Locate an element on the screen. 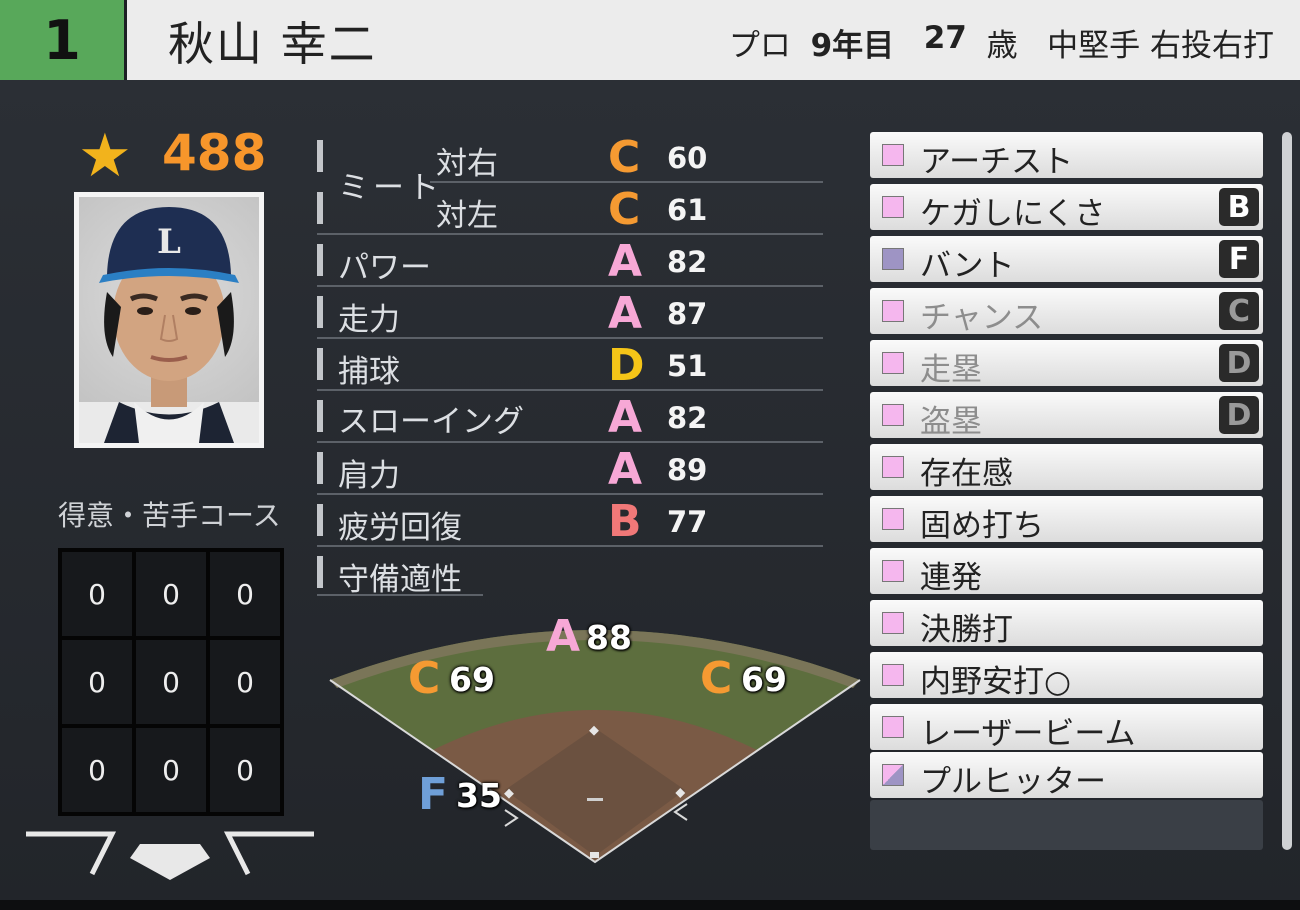 The width and height of the screenshot is (1300, 910). ability-label: 連発 is located at coordinates (951, 578).